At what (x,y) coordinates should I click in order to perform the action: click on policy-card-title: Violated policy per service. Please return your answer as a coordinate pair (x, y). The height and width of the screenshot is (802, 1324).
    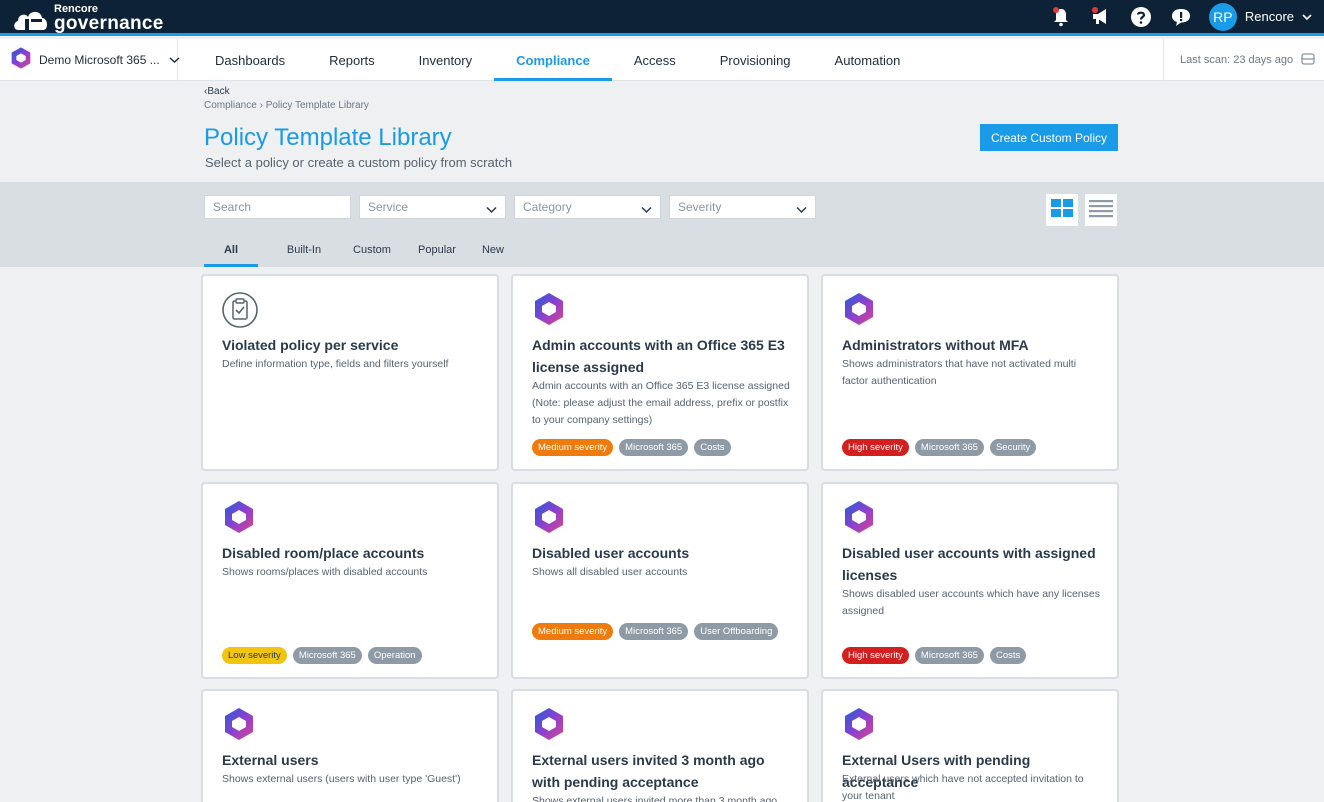
    Looking at the image, I should click on (310, 345).